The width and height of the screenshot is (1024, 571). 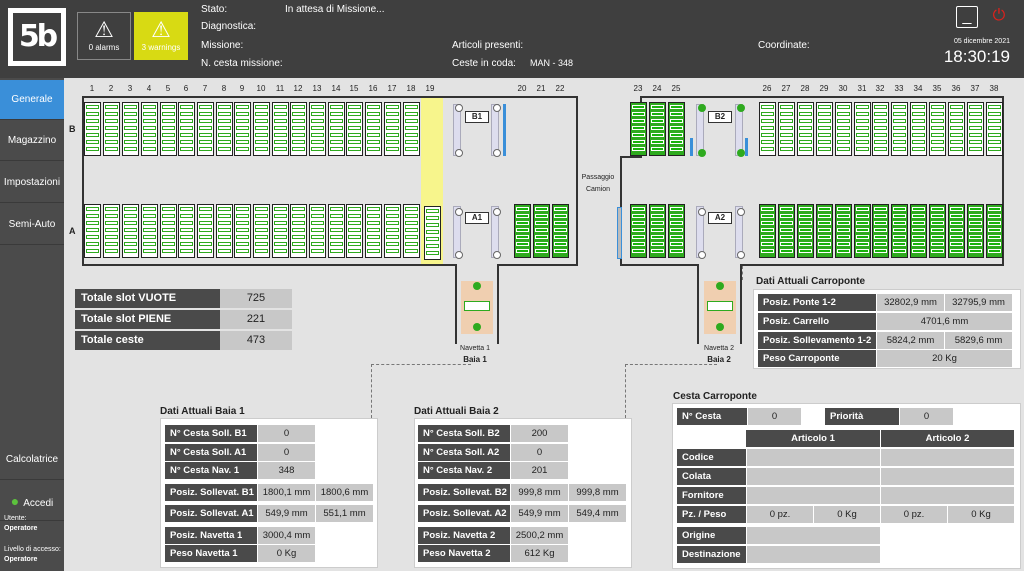 What do you see at coordinates (477, 218) in the screenshot?
I see `lifter-a1-label: A1` at bounding box center [477, 218].